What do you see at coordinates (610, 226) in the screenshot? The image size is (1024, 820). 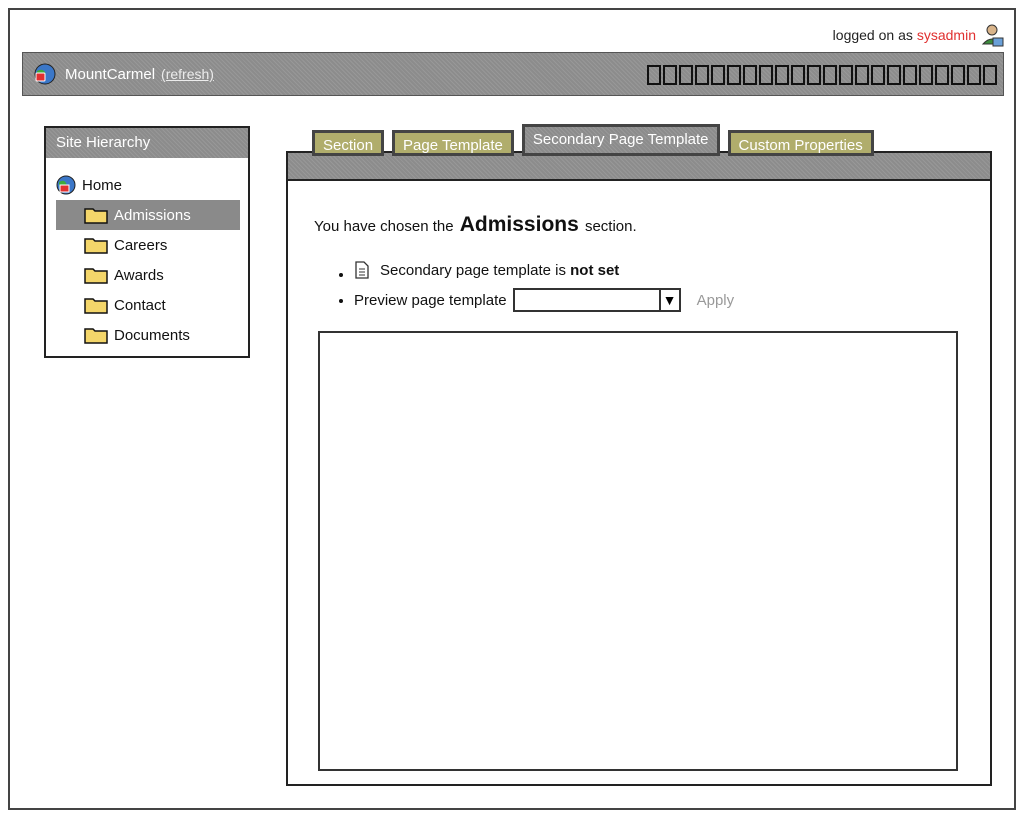 I see `chosen-suffix: section.` at bounding box center [610, 226].